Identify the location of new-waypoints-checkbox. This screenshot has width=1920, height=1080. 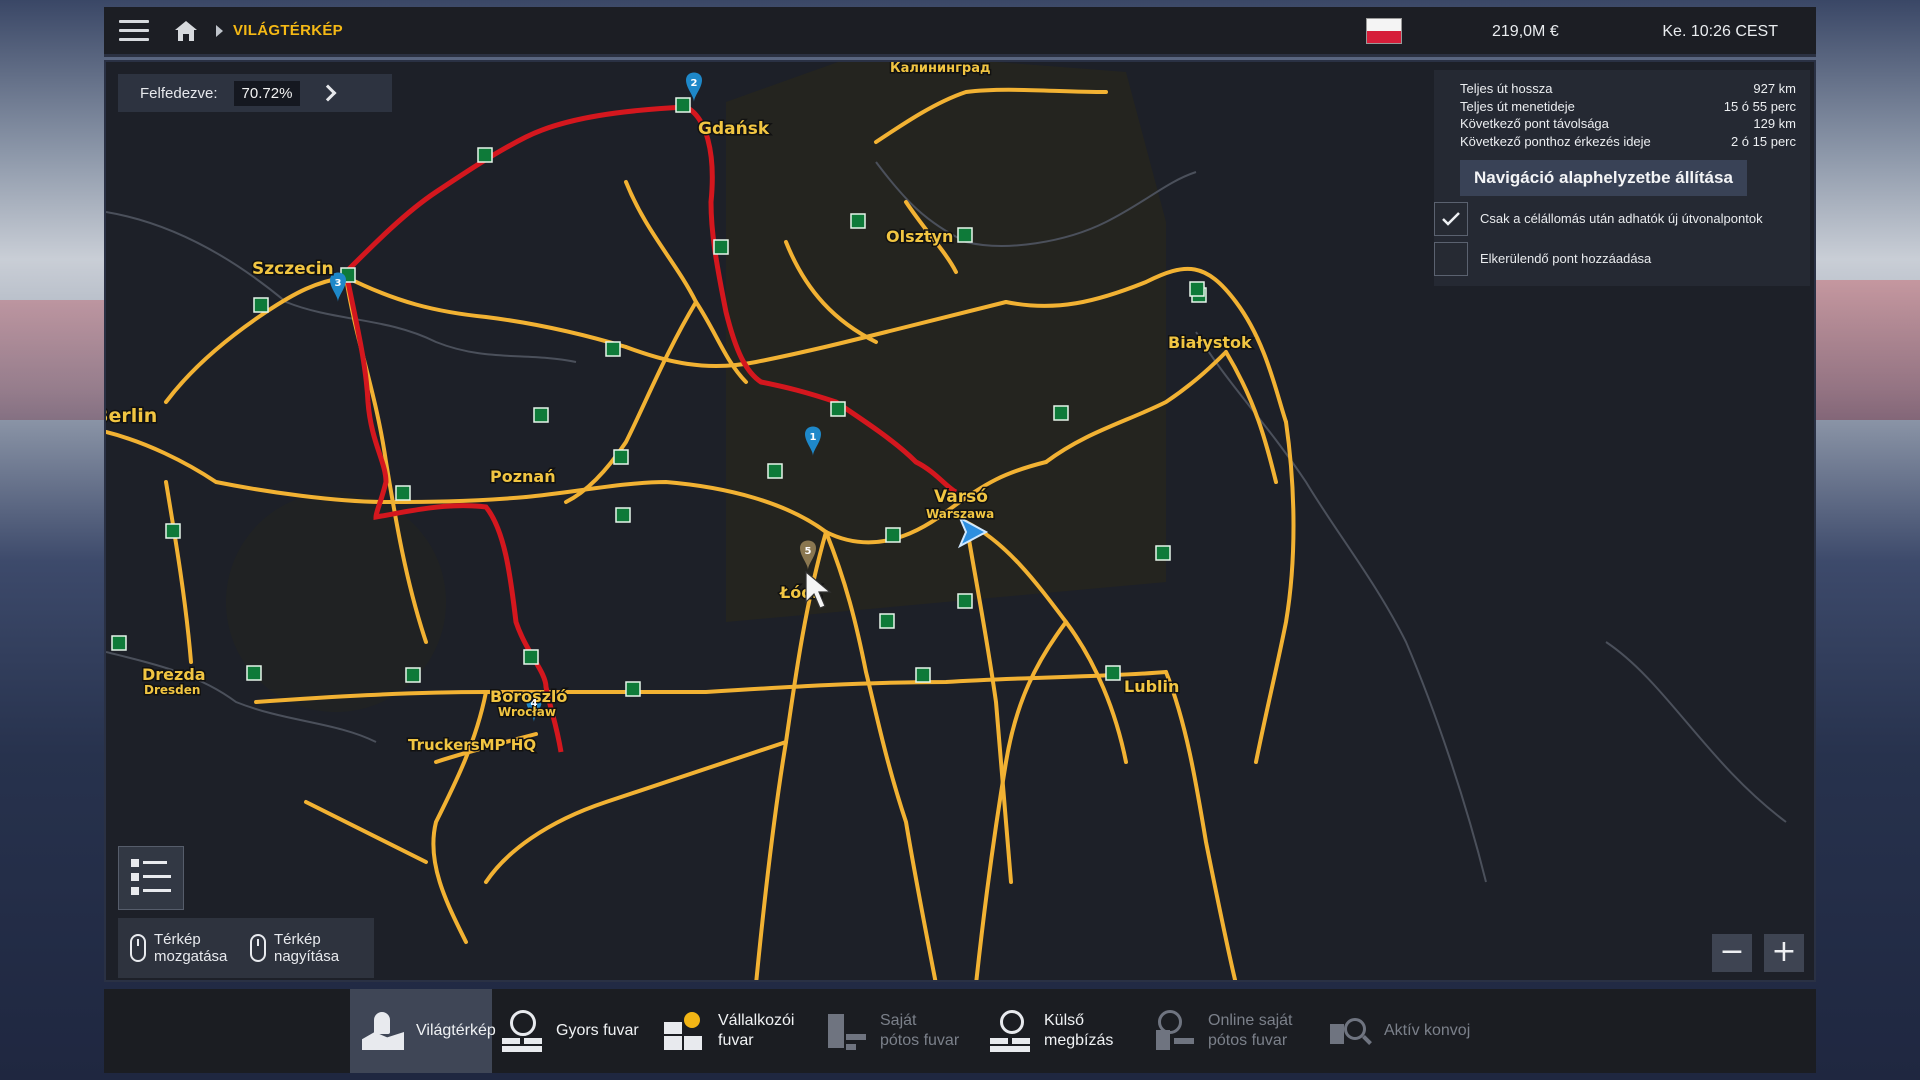
(1451, 219).